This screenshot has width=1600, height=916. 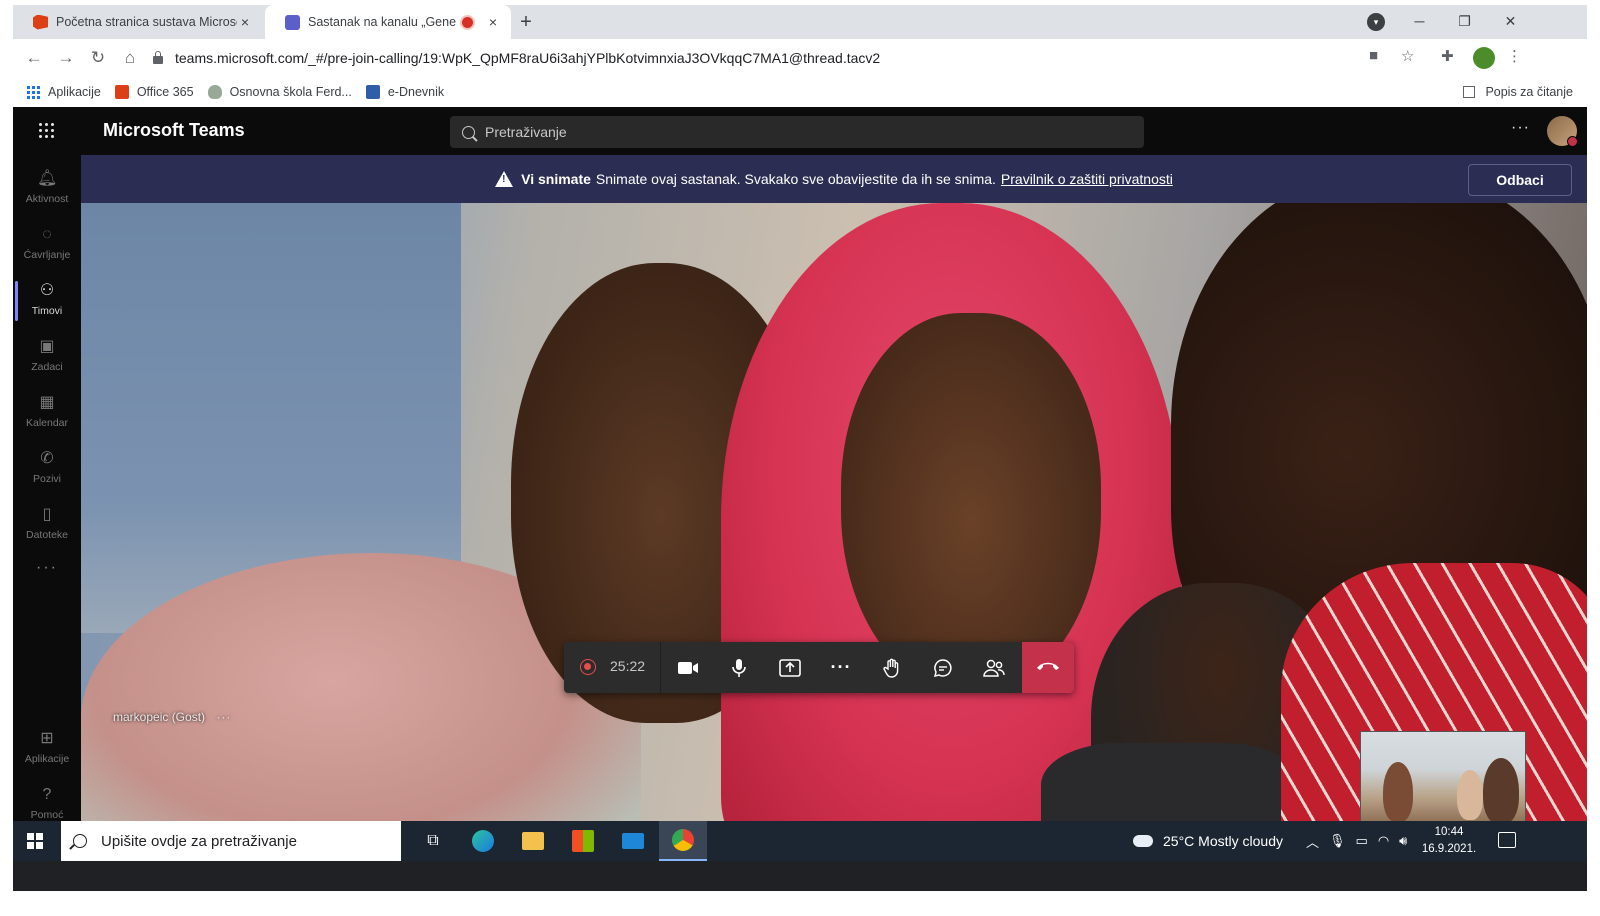 What do you see at coordinates (47, 568) in the screenshot?
I see `more-apps-button: ···` at bounding box center [47, 568].